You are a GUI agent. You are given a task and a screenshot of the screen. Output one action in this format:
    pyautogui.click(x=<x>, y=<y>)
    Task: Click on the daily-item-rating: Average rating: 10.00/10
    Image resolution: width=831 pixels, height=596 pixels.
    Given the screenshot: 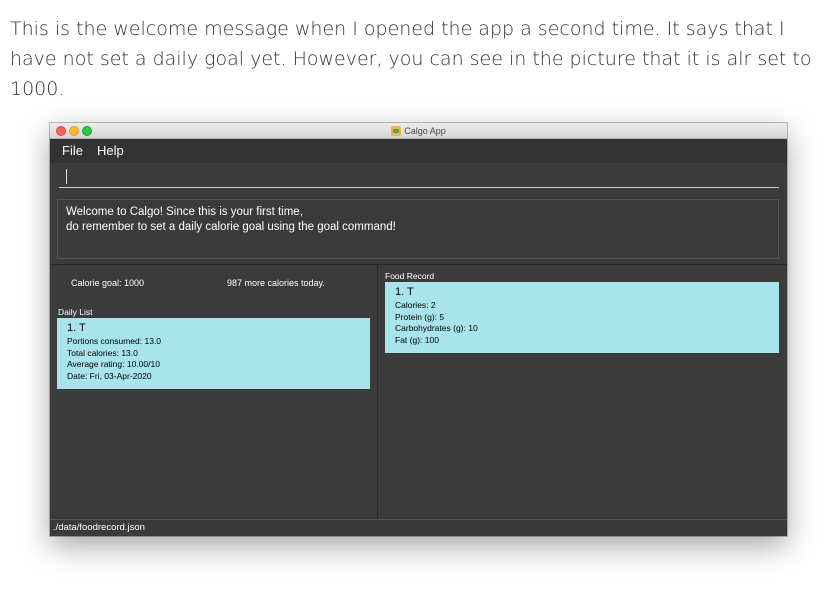 What is the action you would take?
    pyautogui.click(x=113, y=364)
    